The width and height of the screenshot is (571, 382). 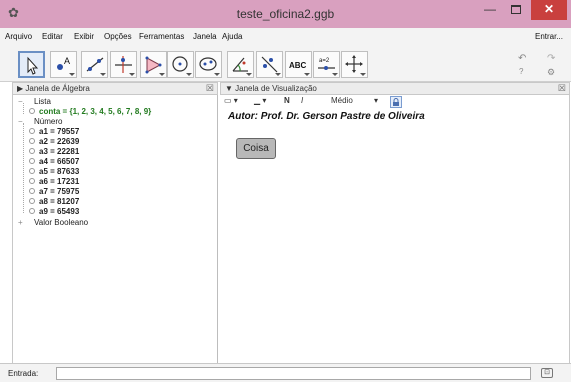 I want to click on line-style-icon: ▁ ▾, so click(x=260, y=100).